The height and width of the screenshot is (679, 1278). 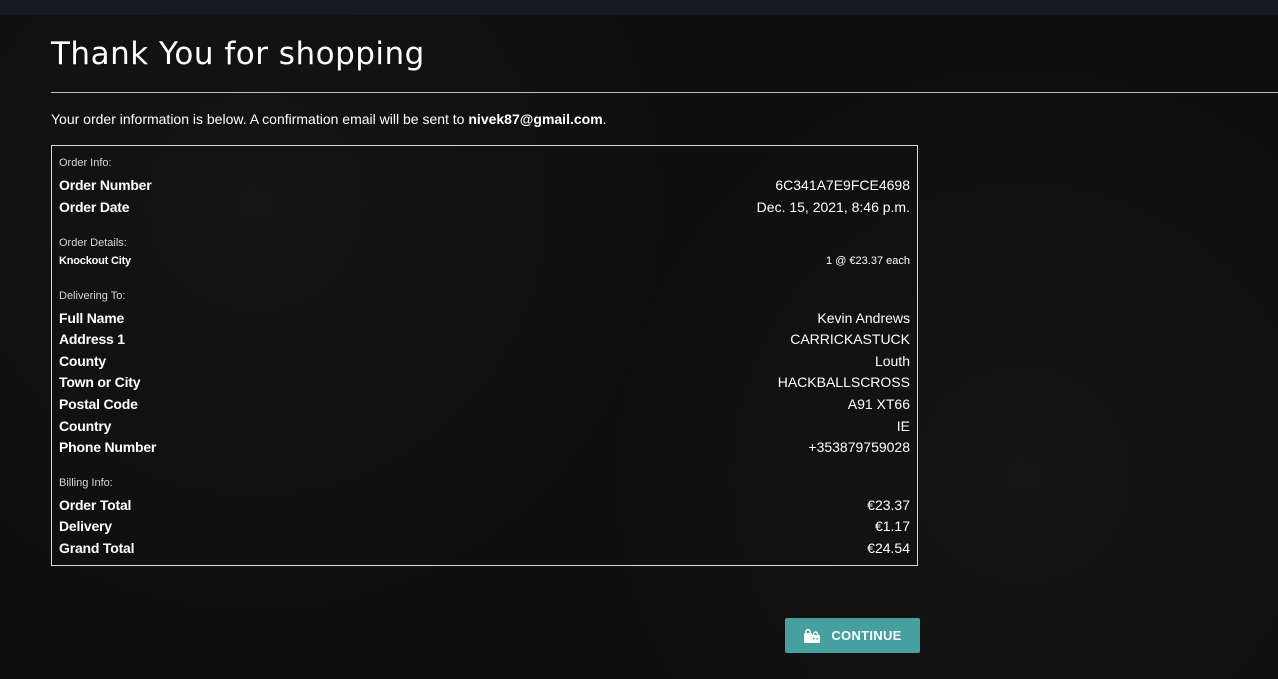 I want to click on town-label: Town or City, so click(x=100, y=382).